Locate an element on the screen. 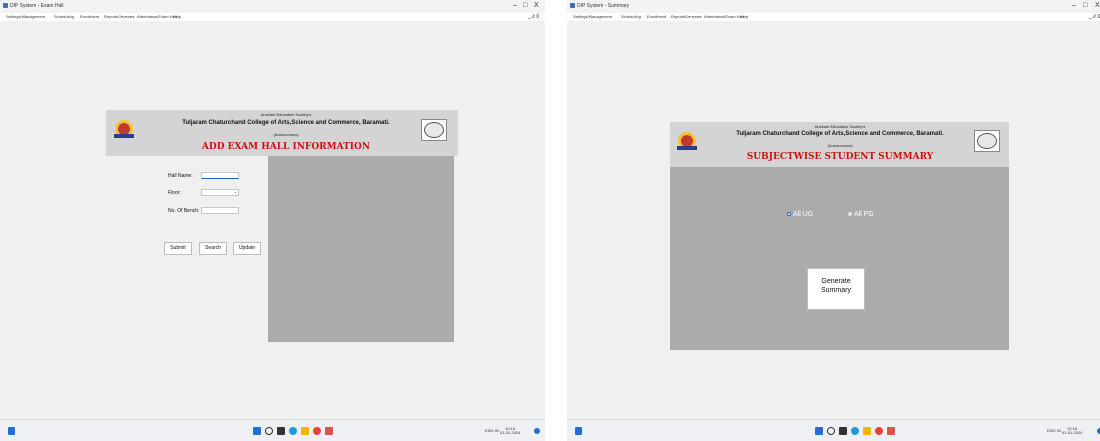  chevron-down-icon: ⌄ is located at coordinates (235, 191).